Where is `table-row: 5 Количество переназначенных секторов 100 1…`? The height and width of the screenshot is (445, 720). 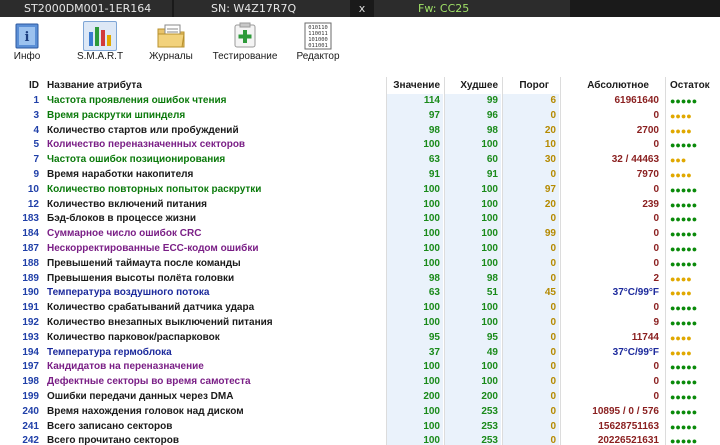 table-row: 5 Количество переназначенных секторов 100 1… is located at coordinates (360, 146).